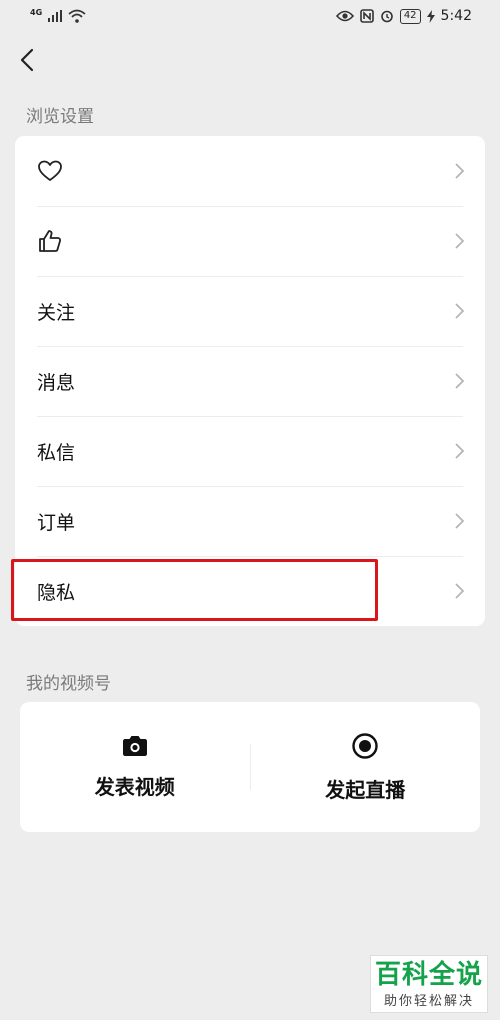 This screenshot has height=1020, width=500. Describe the element at coordinates (134, 786) in the screenshot. I see `post-video-label: 发表视频` at that location.